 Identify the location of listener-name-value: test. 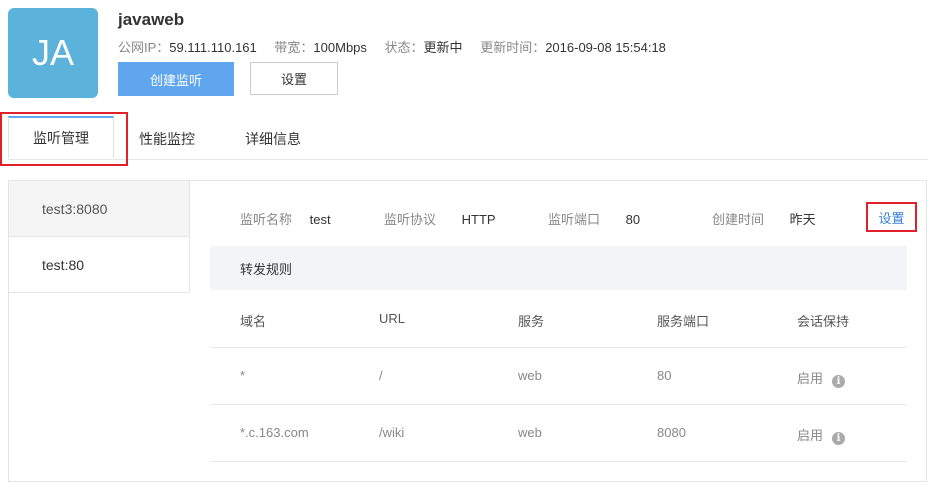
(320, 219).